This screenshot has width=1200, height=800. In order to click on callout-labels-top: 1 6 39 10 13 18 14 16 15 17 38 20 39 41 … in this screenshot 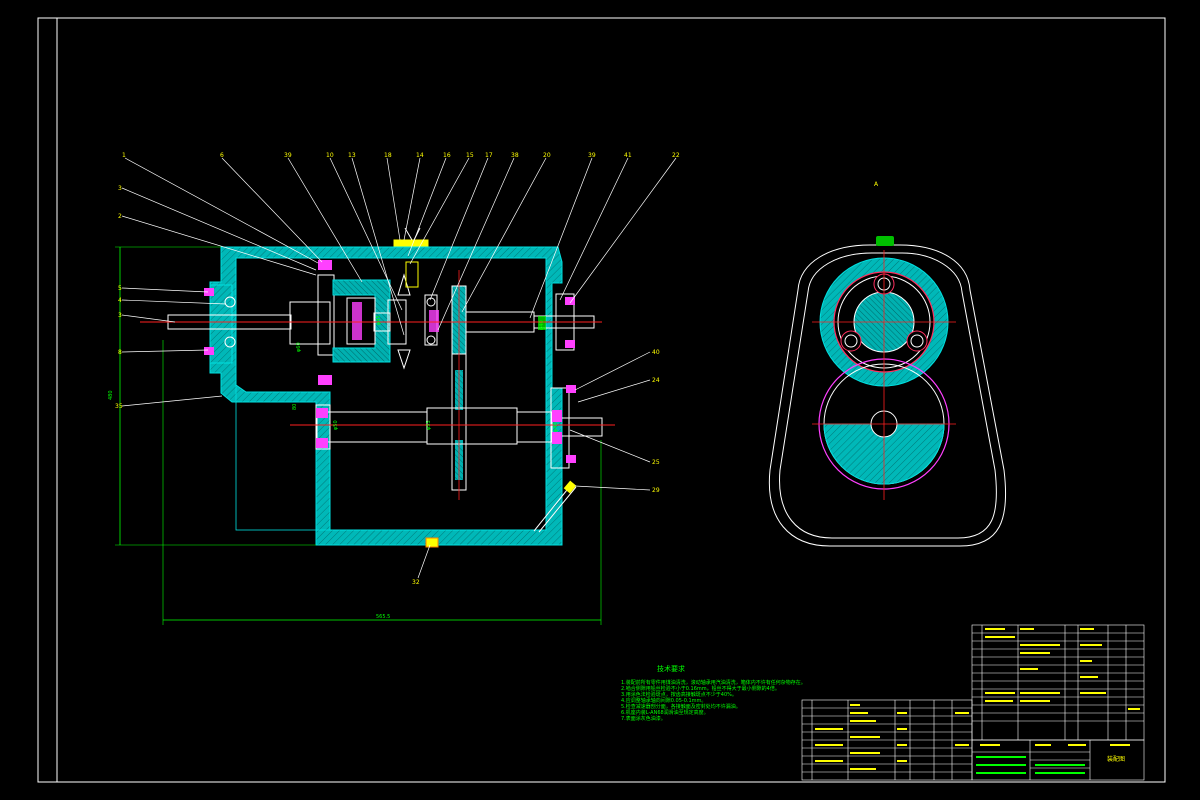, I will do `click(401, 155)`.